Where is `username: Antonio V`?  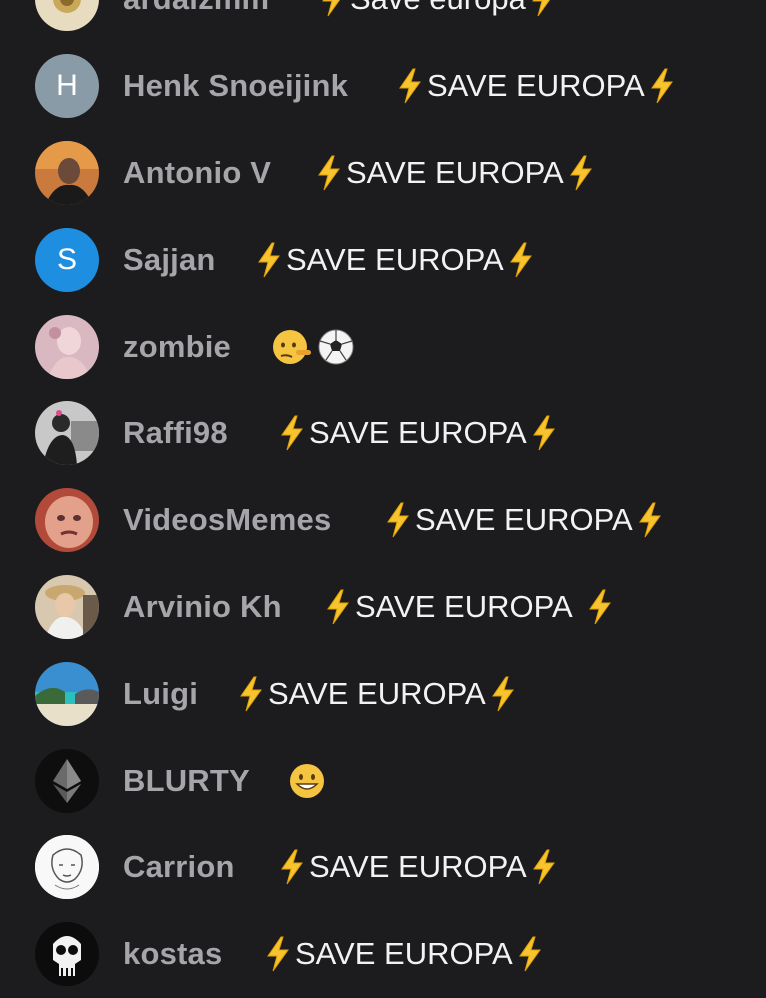 username: Antonio V is located at coordinates (197, 173).